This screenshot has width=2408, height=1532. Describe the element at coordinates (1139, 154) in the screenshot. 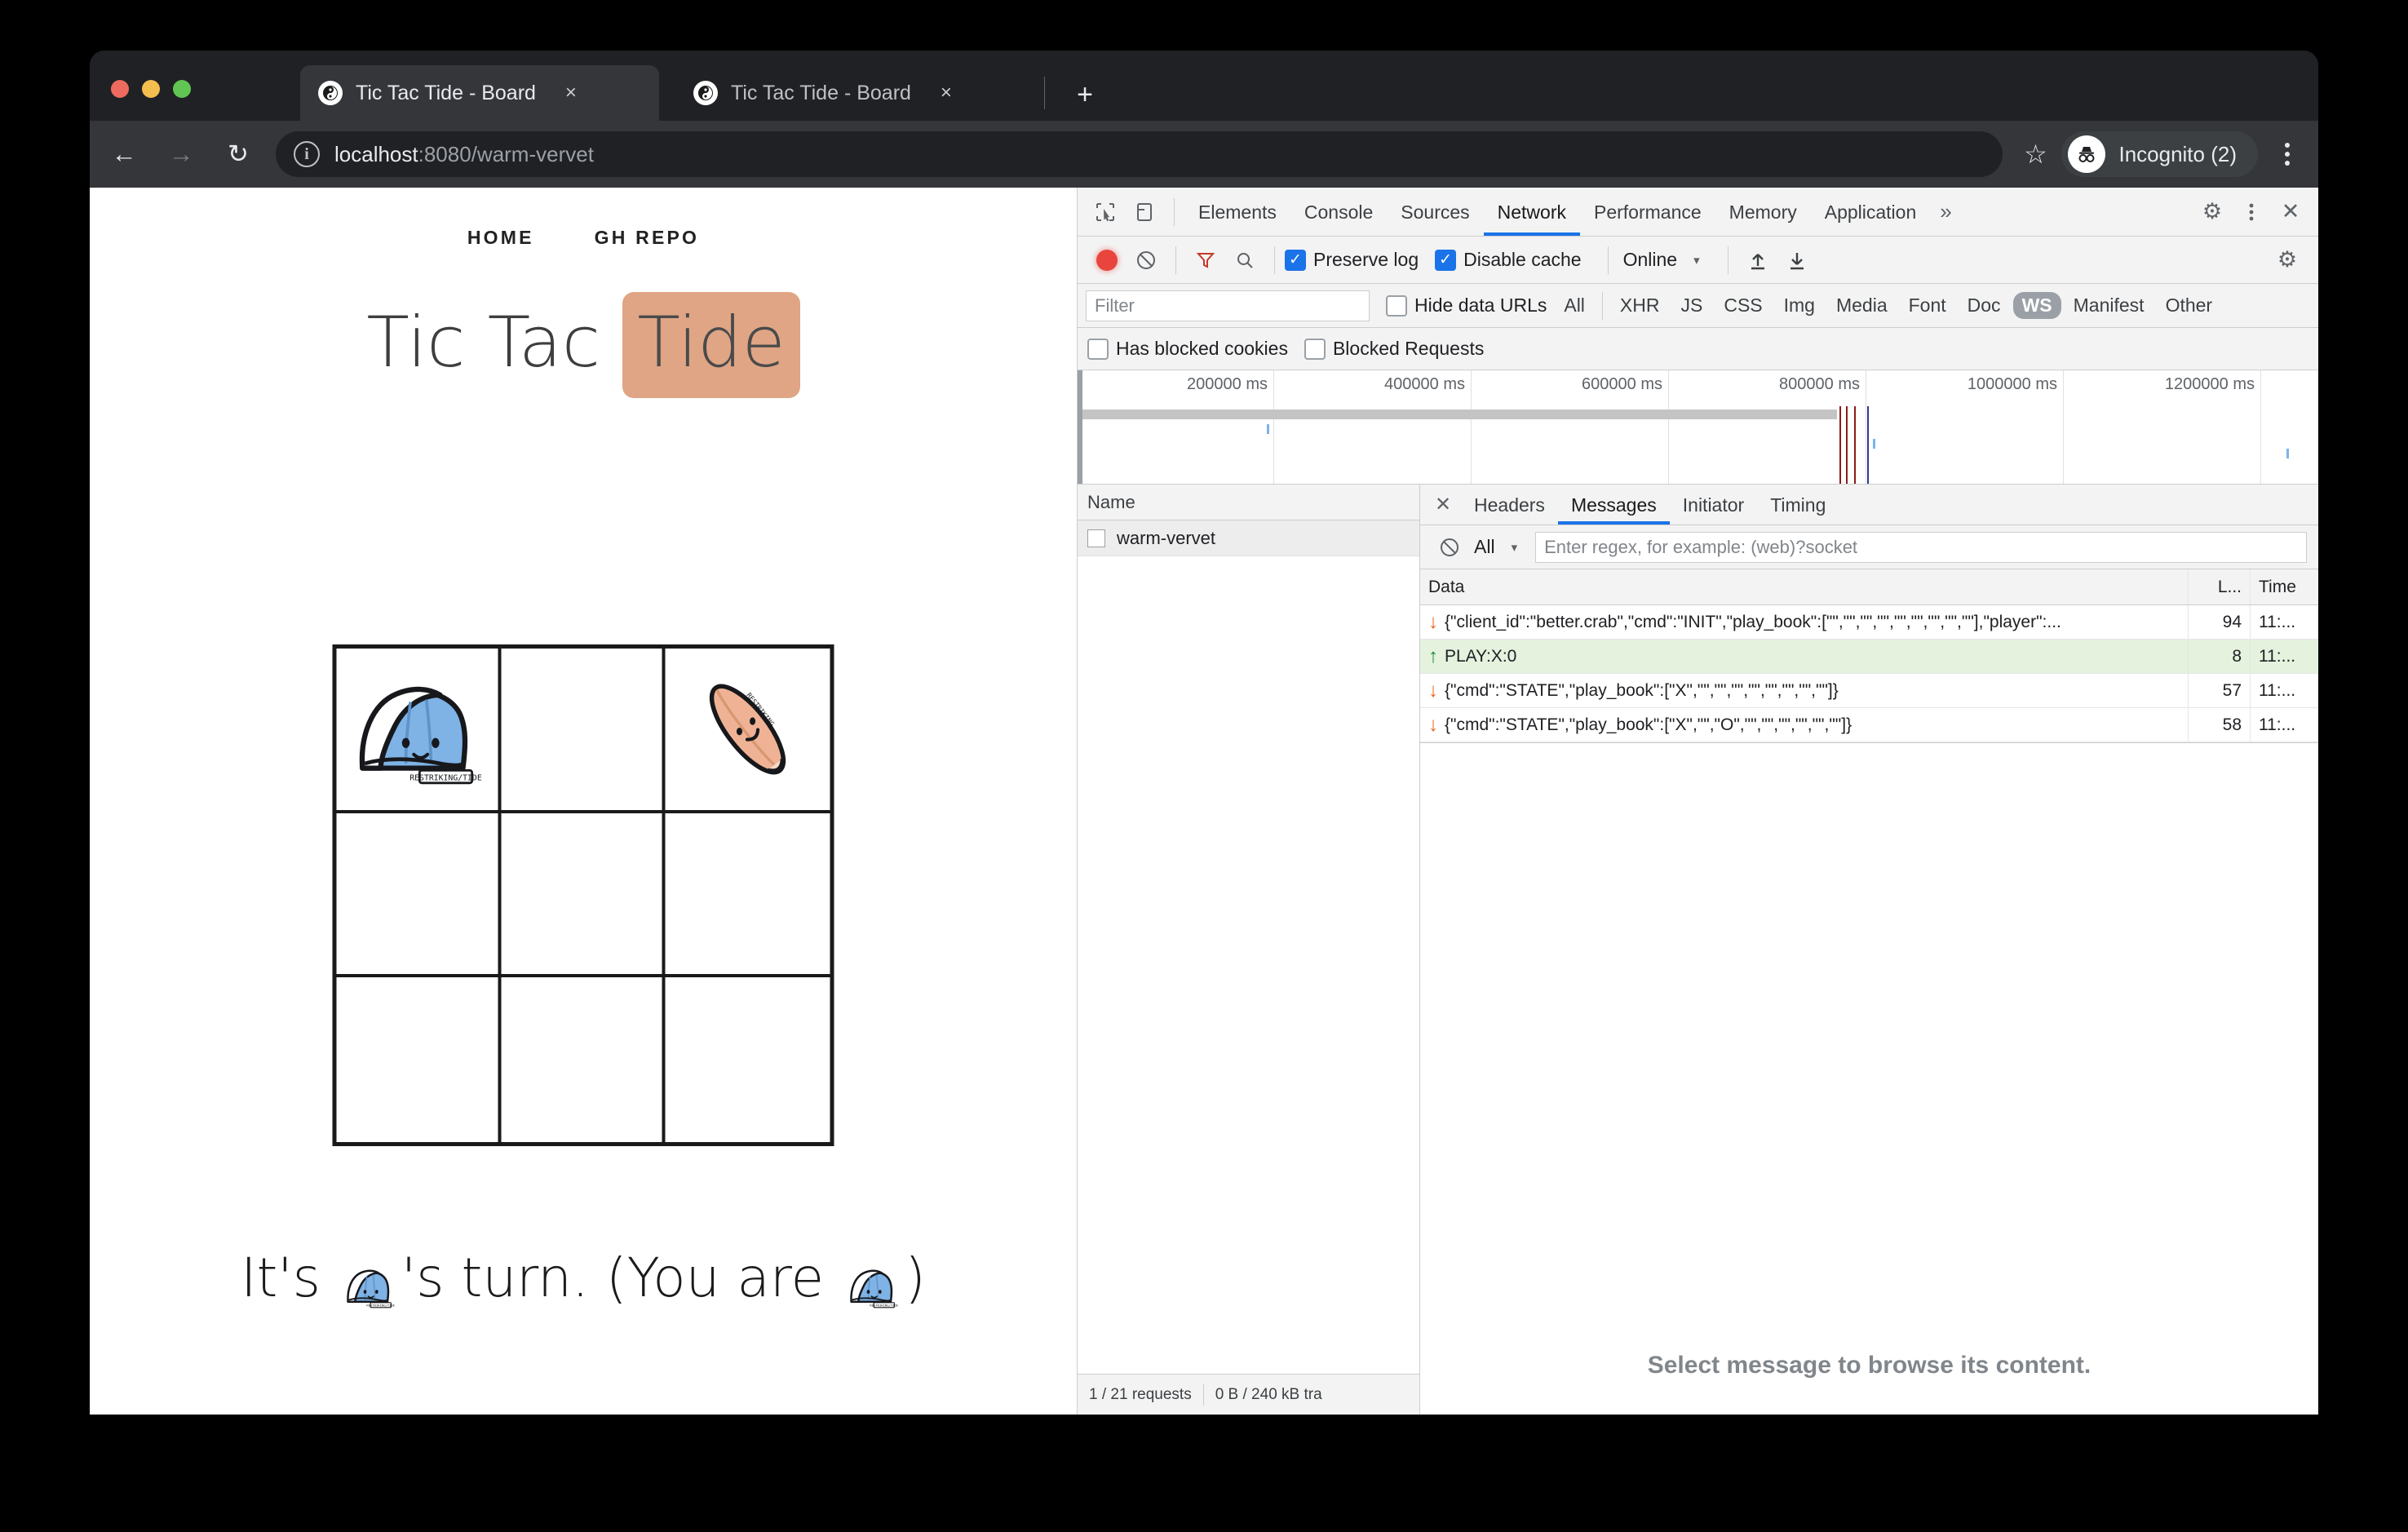

I see `address-bar: i localhost:8080/warm-vervet` at that location.